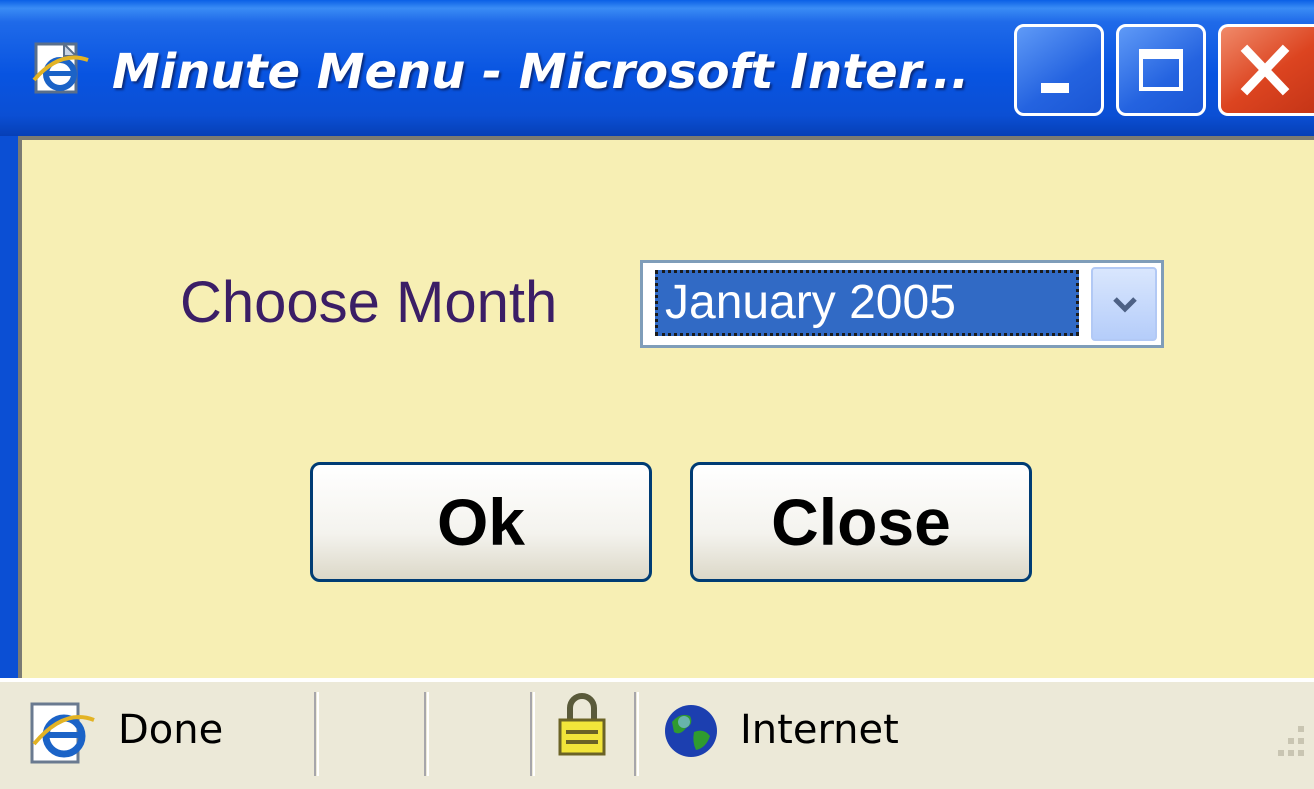  Describe the element at coordinates (1059, 70) in the screenshot. I see `minimize-button` at that location.